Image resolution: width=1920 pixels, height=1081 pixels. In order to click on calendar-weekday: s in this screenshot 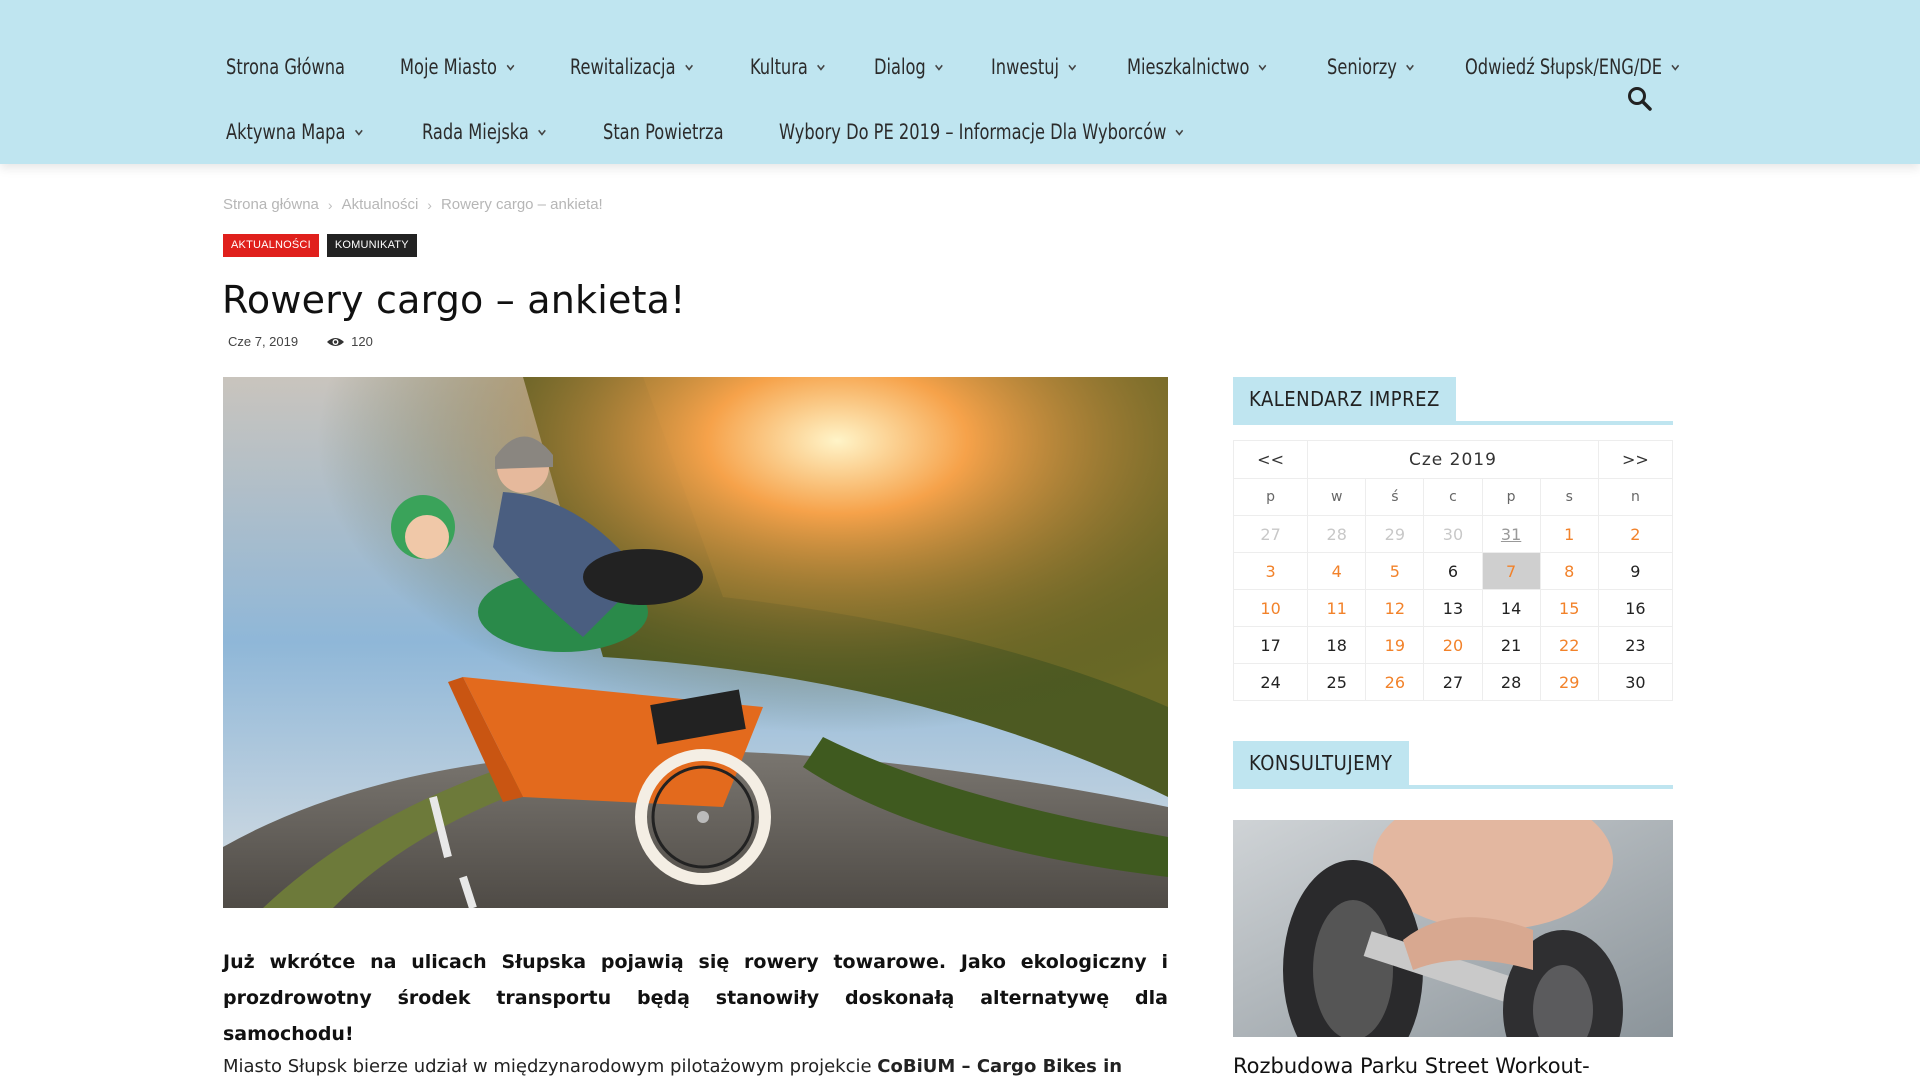, I will do `click(1569, 497)`.